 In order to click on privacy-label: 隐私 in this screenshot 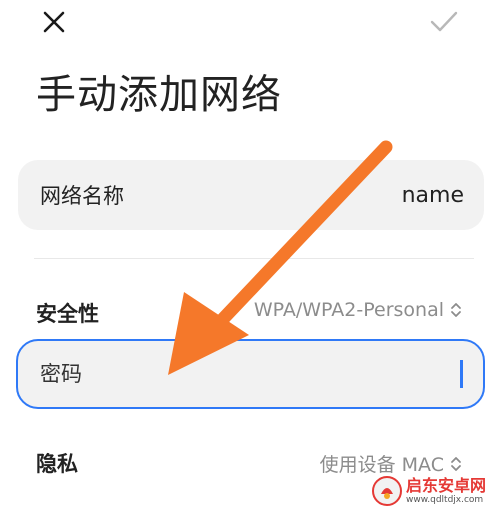, I will do `click(57, 464)`.